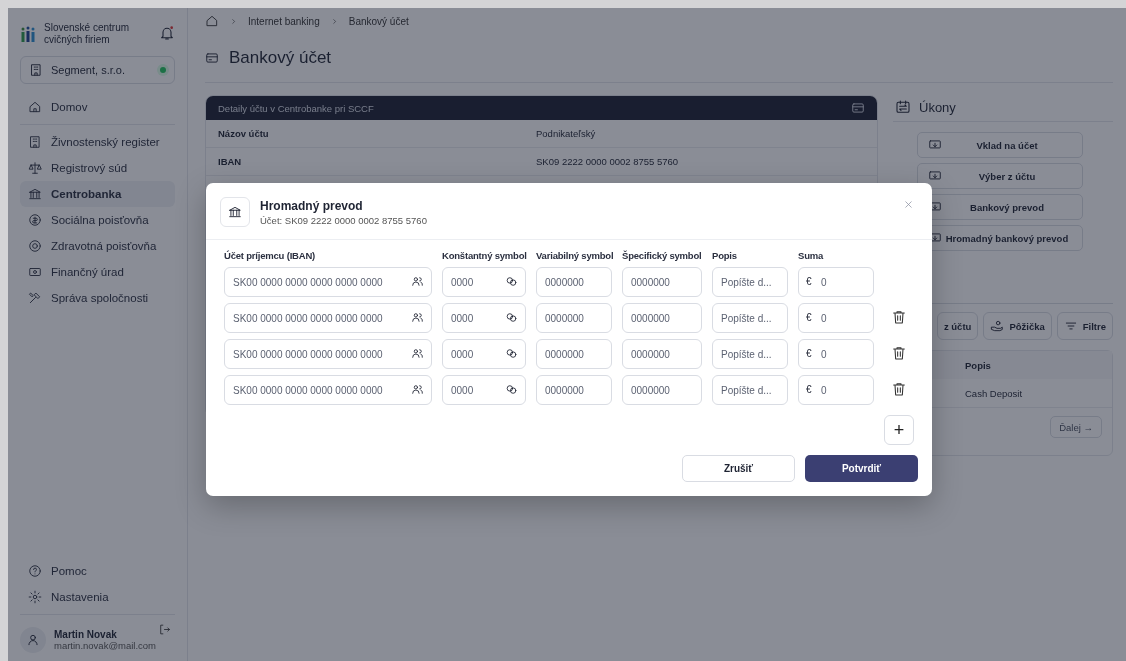  I want to click on company-selector: Segment, s.r.o., so click(97, 70).